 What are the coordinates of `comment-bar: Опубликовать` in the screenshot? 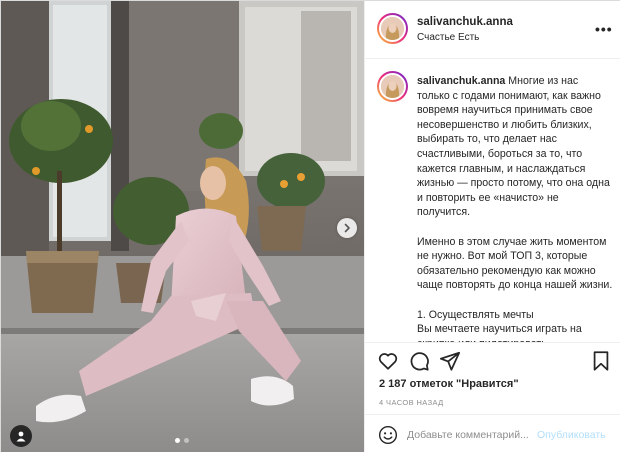 It's located at (492, 433).